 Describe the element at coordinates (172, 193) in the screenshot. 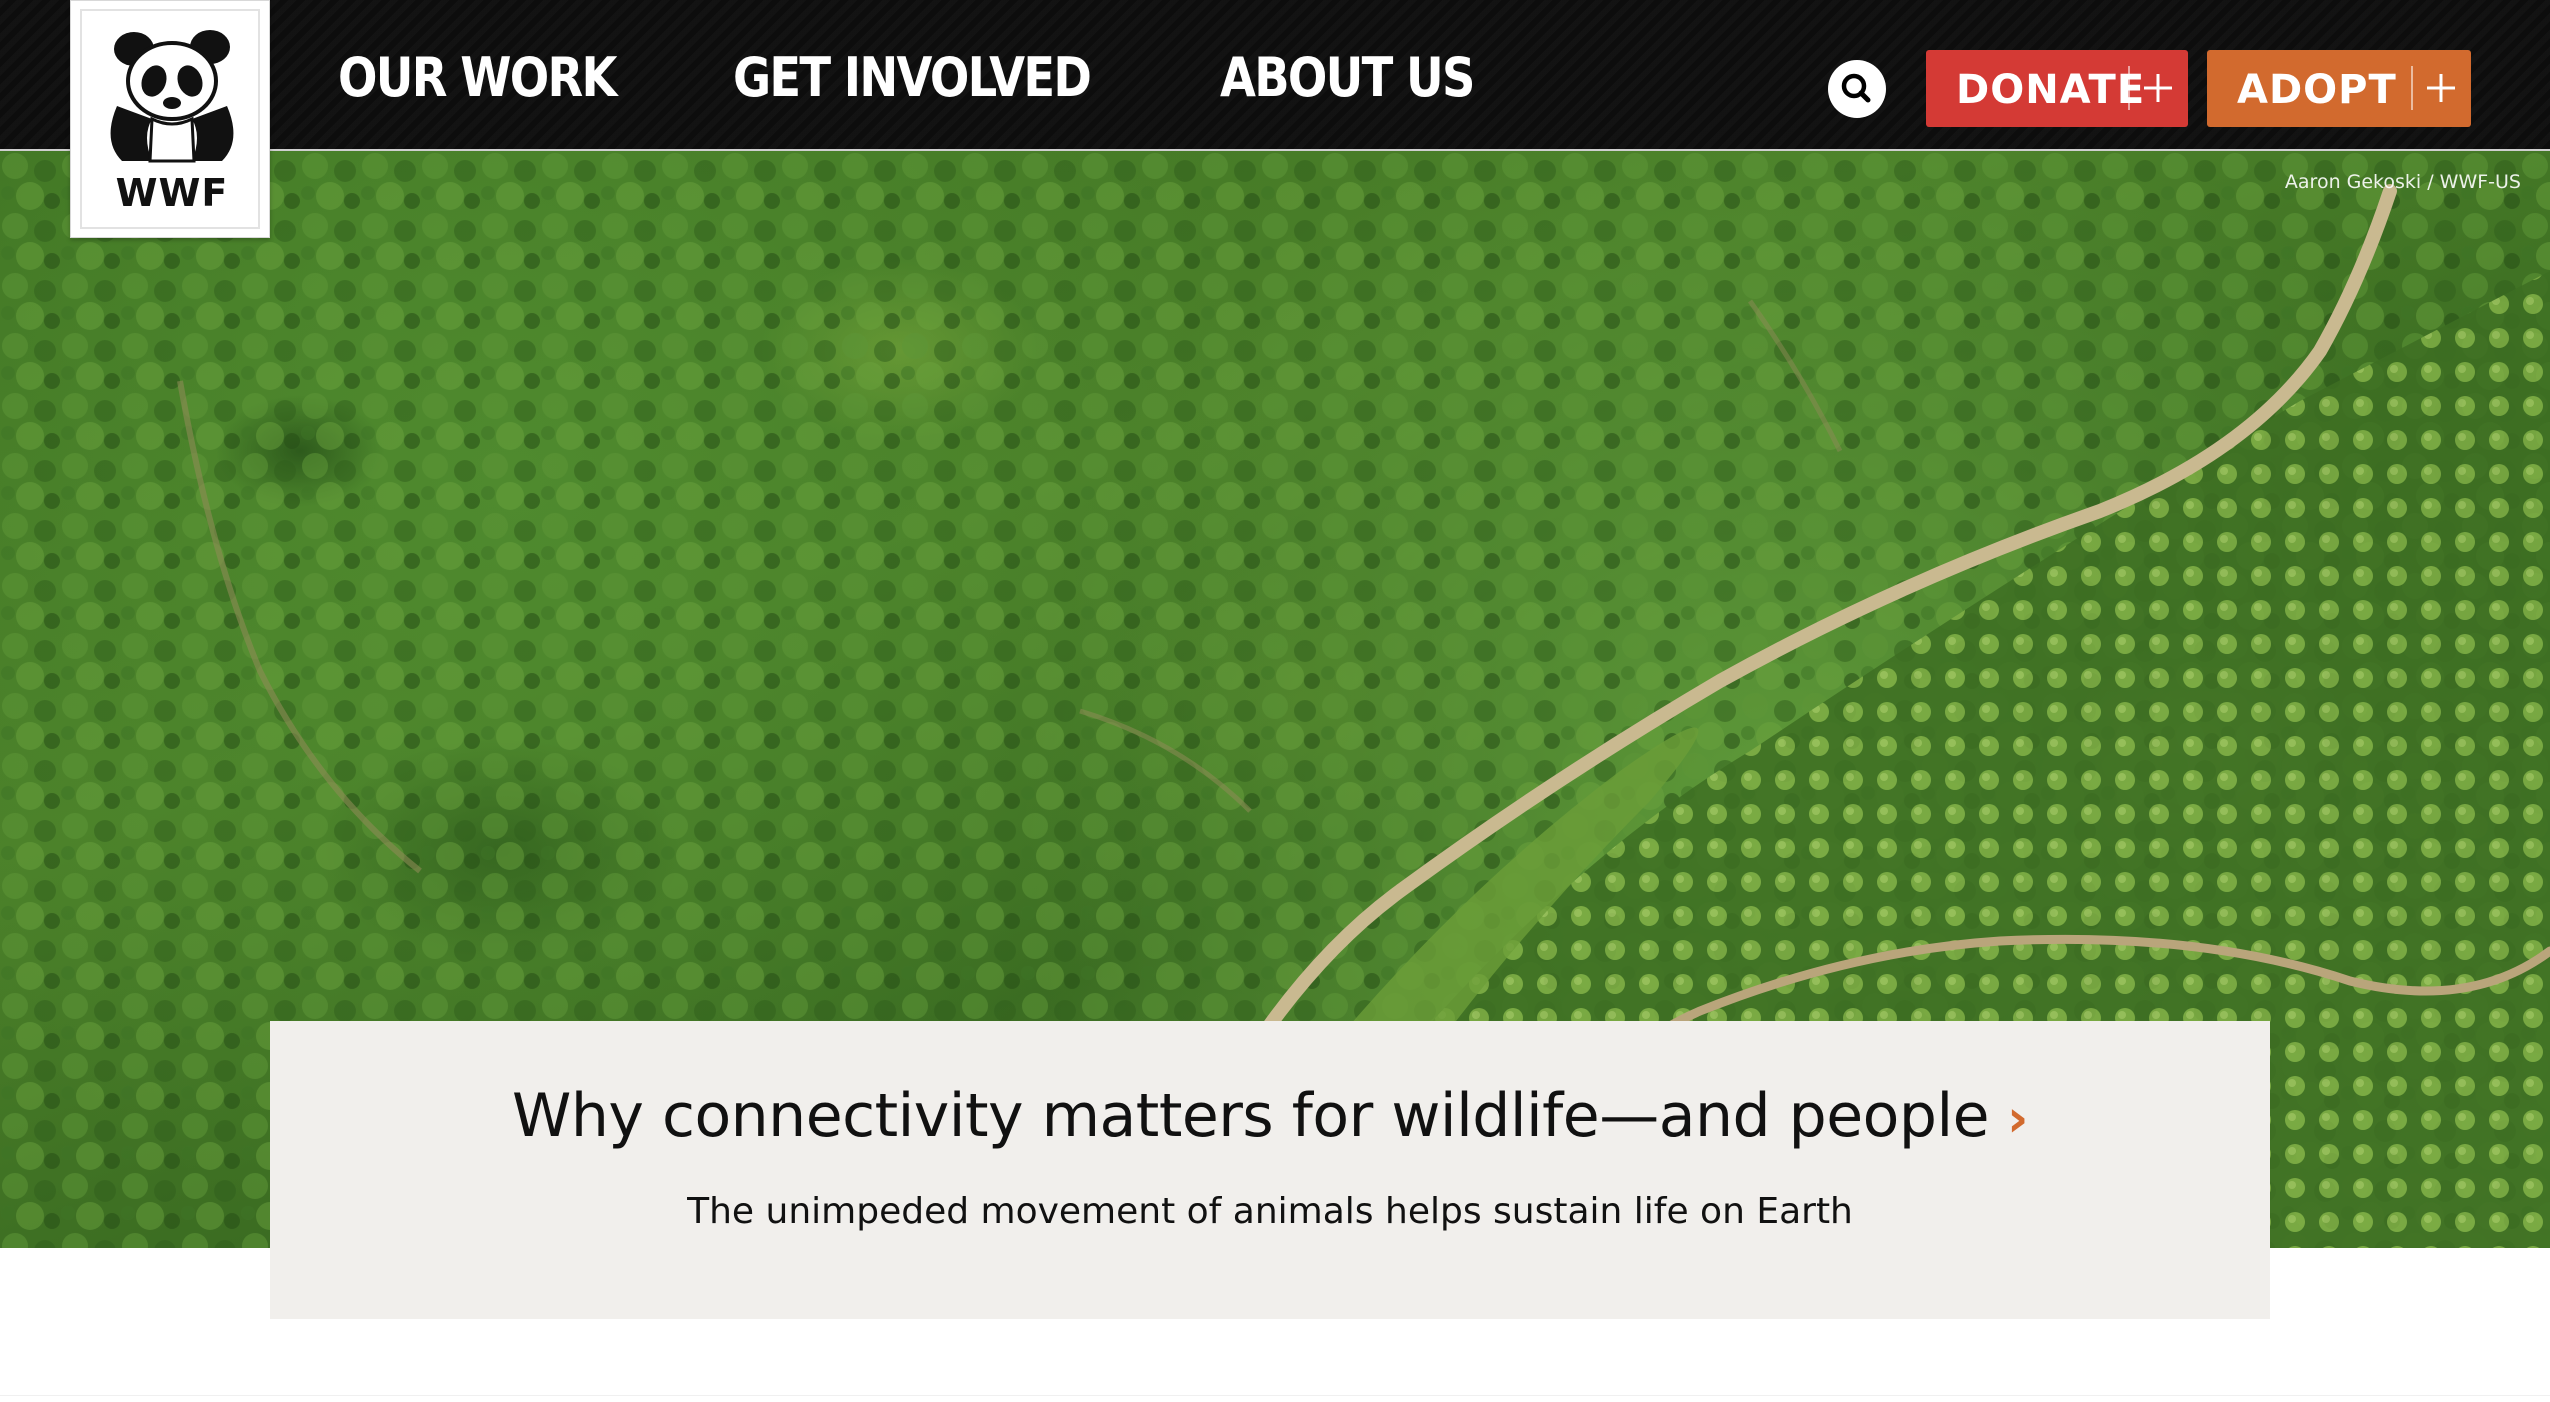

I see `logo-text: WWF` at that location.